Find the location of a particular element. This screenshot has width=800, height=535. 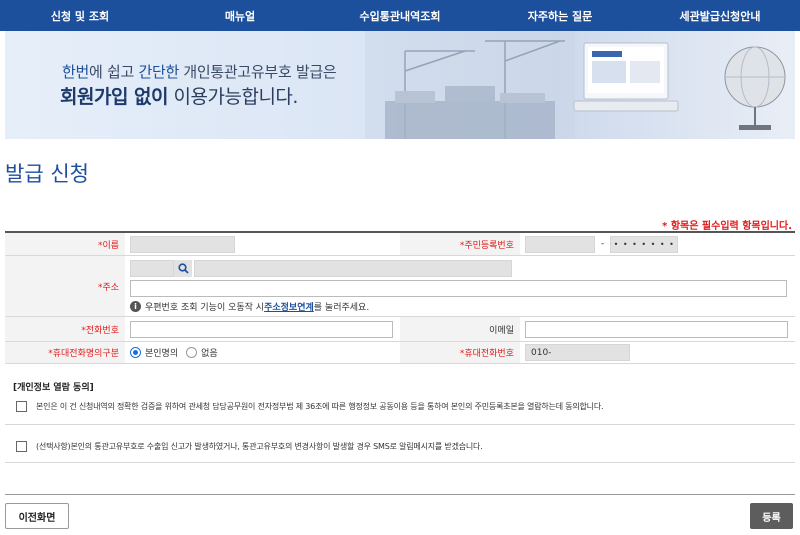

address-label: *주소 is located at coordinates (65, 286).